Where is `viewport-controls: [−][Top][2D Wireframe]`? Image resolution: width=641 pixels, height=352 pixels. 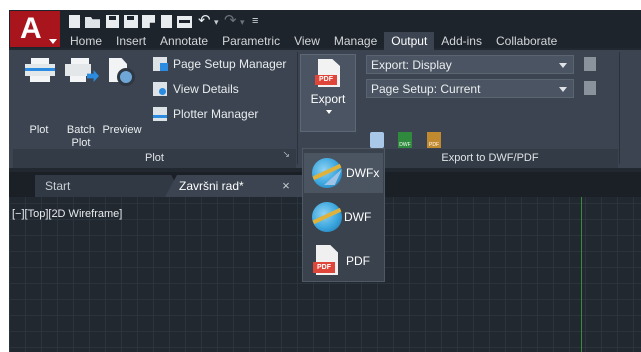 viewport-controls: [−][Top][2D Wireframe] is located at coordinates (67, 214).